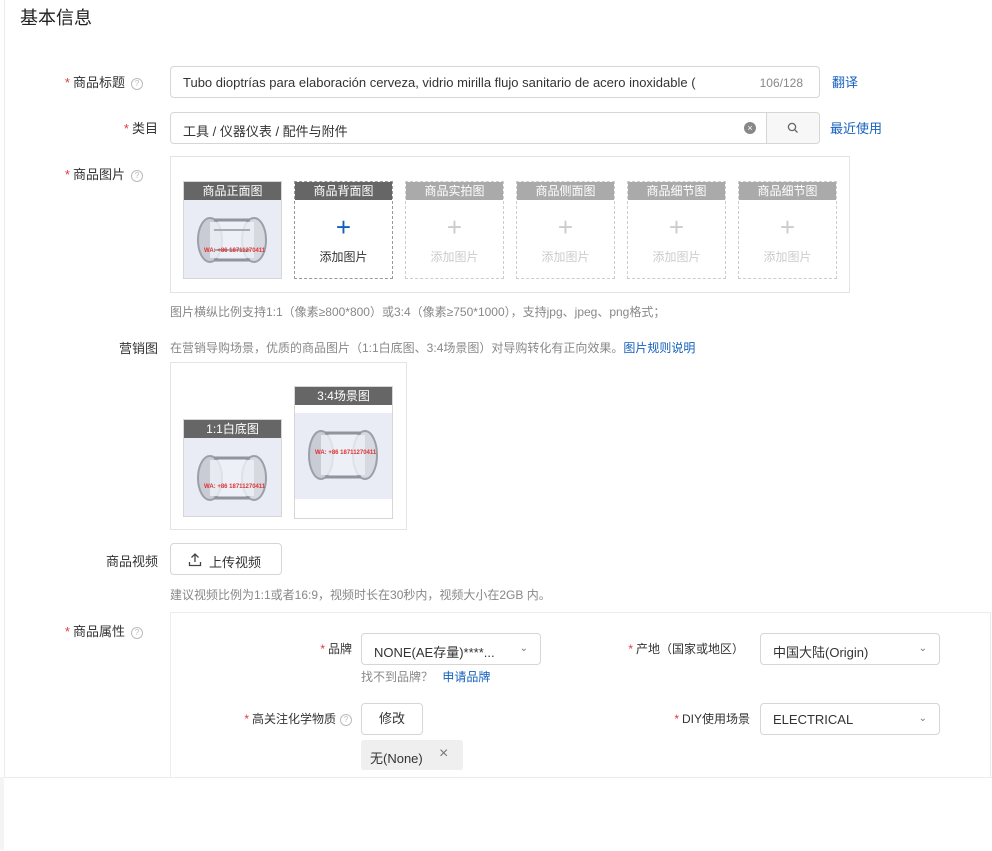  I want to click on brand-not-found: 找不到品牌？ 申请品牌, so click(426, 677).